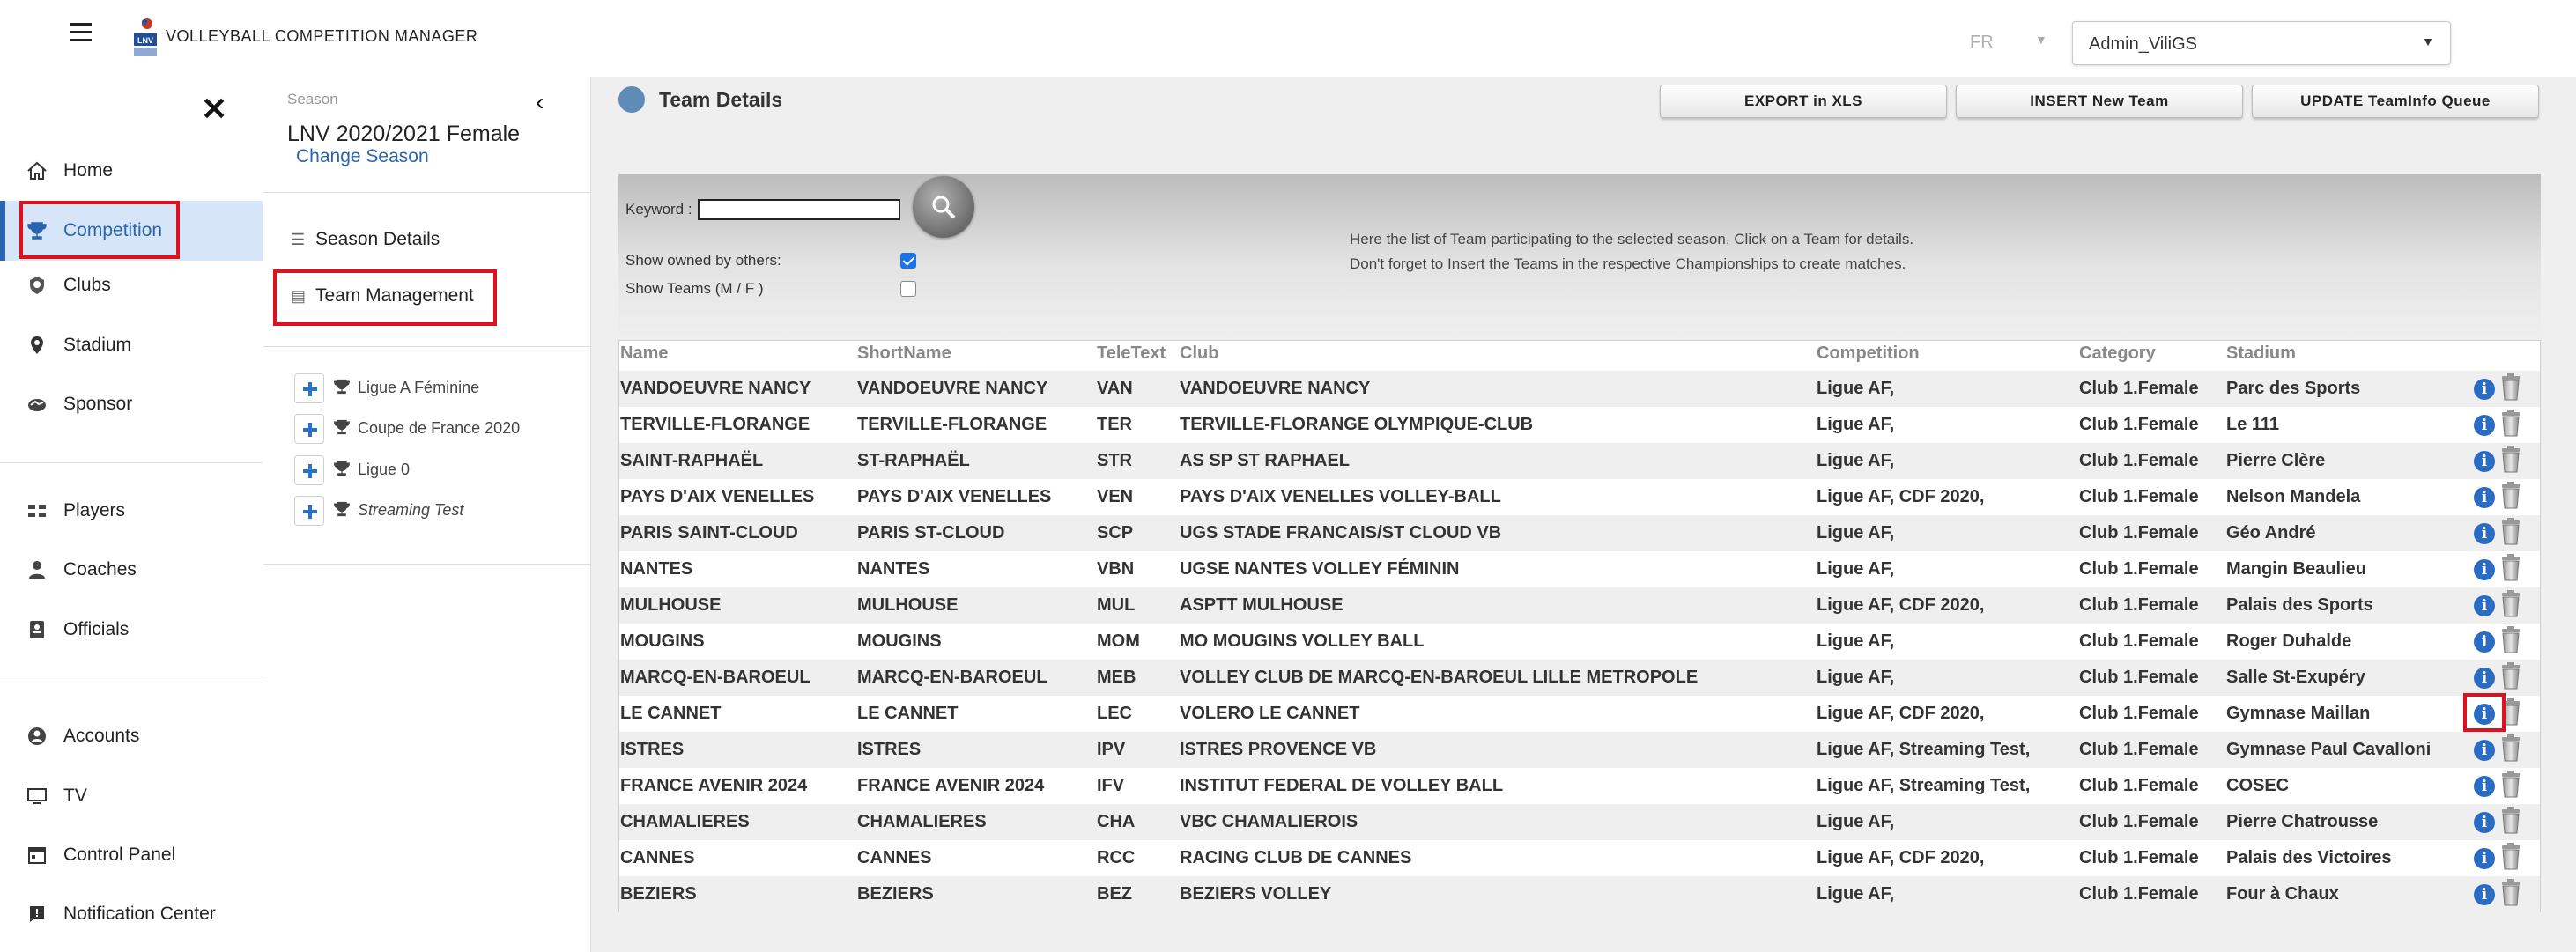  Describe the element at coordinates (2396, 101) in the screenshot. I see `update-teaminfo-button: UPDATE TeamInfo Queue` at that location.